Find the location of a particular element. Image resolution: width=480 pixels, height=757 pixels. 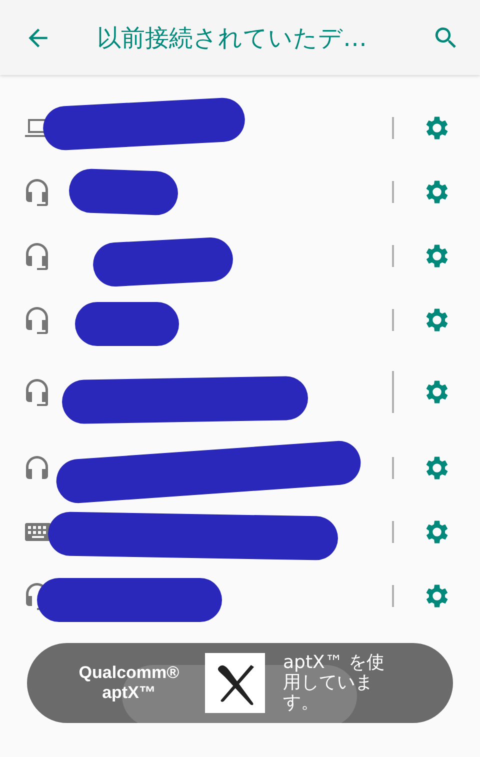

x-logo-icon is located at coordinates (235, 683).